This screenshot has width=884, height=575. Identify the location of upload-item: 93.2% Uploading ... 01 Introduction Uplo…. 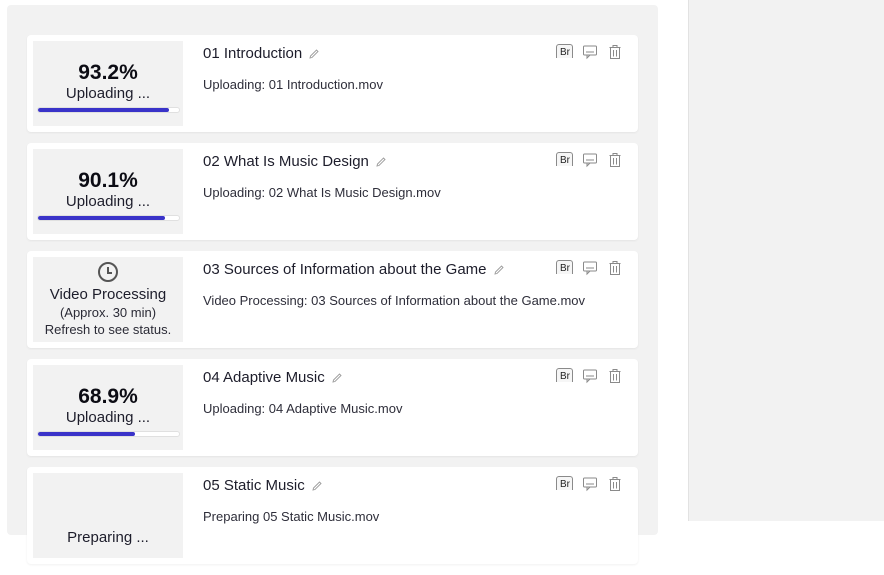
(332, 83).